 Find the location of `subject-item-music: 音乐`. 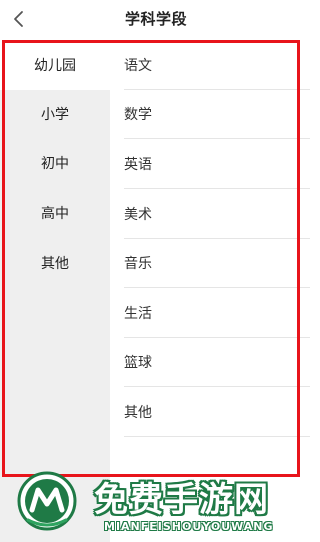

subject-item-music: 音乐 is located at coordinates (217, 263).